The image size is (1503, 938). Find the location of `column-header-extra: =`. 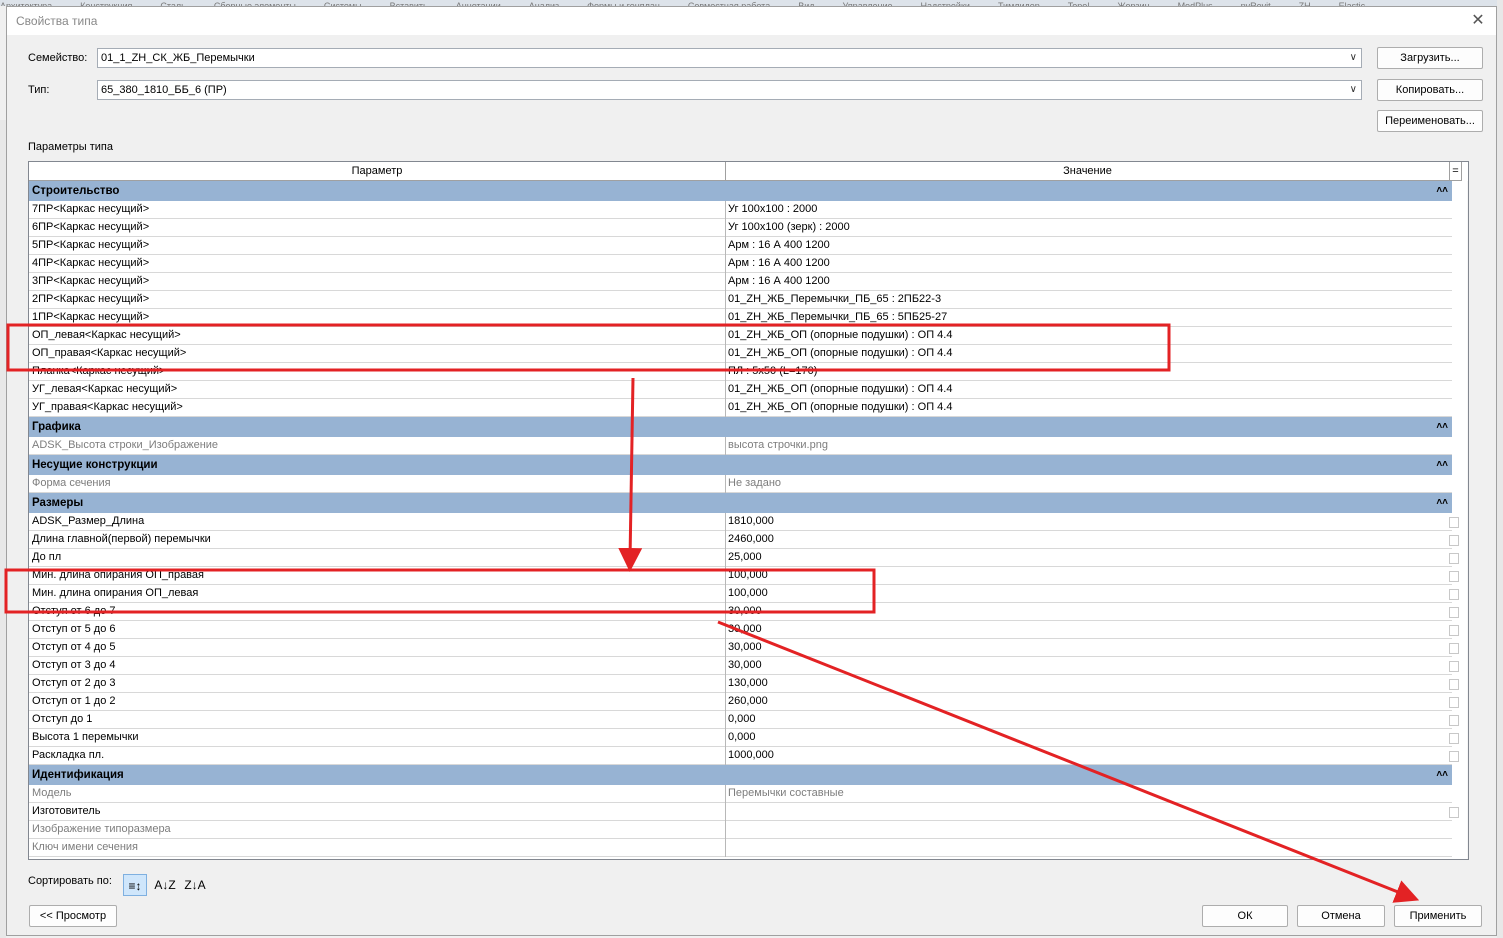

column-header-extra: = is located at coordinates (1456, 171).